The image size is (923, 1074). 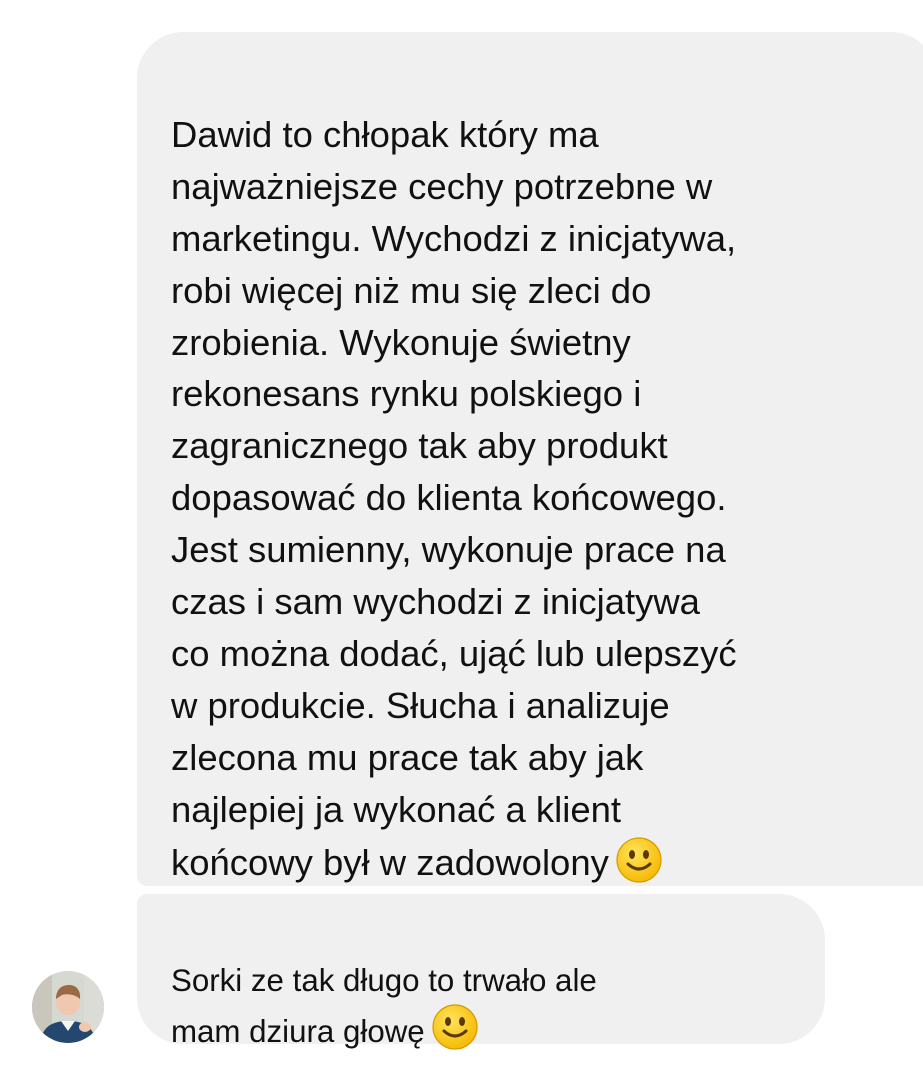 I want to click on sender-avatar, so click(x=68, y=1007).